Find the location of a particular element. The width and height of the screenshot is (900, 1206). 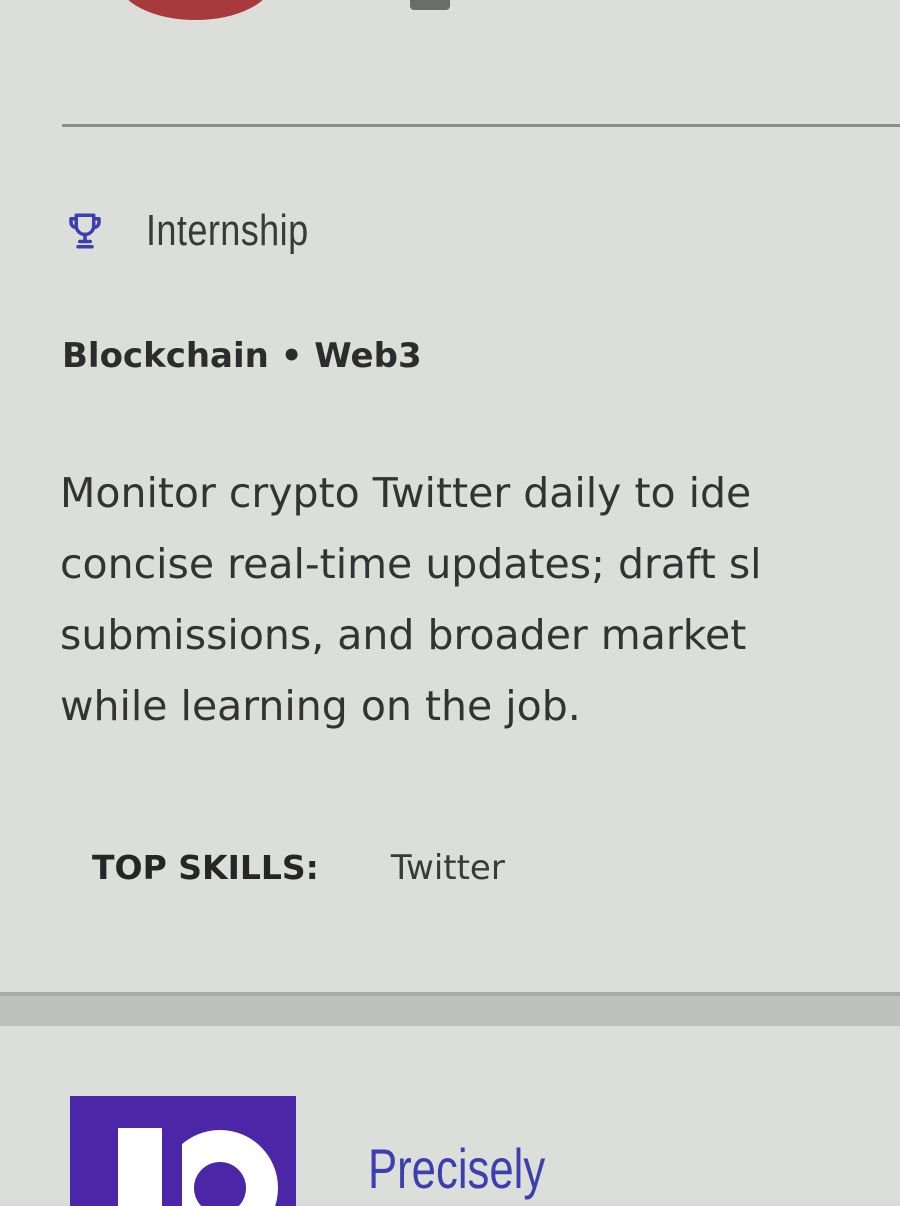

top-skills-label: TOP SKILLS: is located at coordinates (205, 867).